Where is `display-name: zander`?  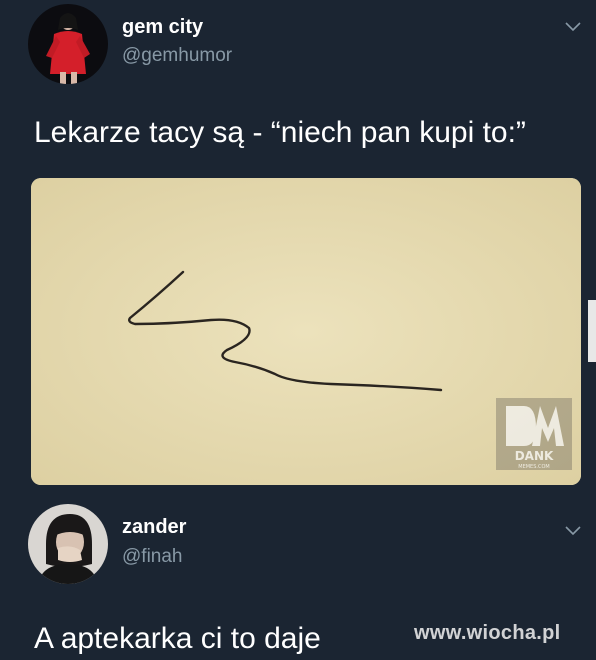 display-name: zander is located at coordinates (154, 527).